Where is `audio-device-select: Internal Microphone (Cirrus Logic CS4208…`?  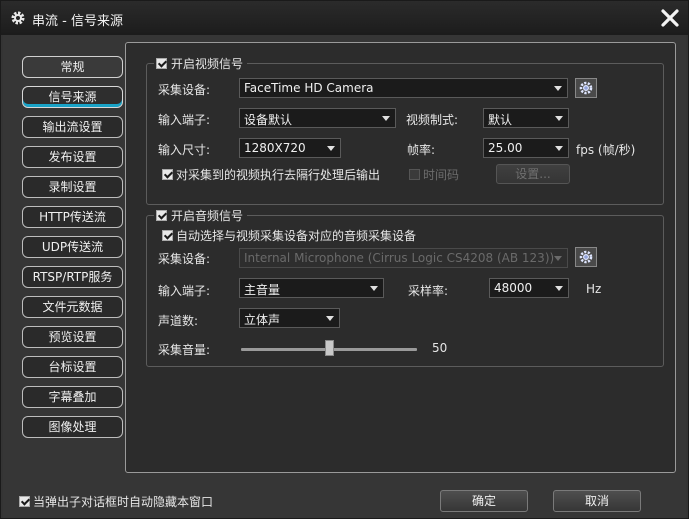 audio-device-select: Internal Microphone (Cirrus Logic CS4208… is located at coordinates (403, 258).